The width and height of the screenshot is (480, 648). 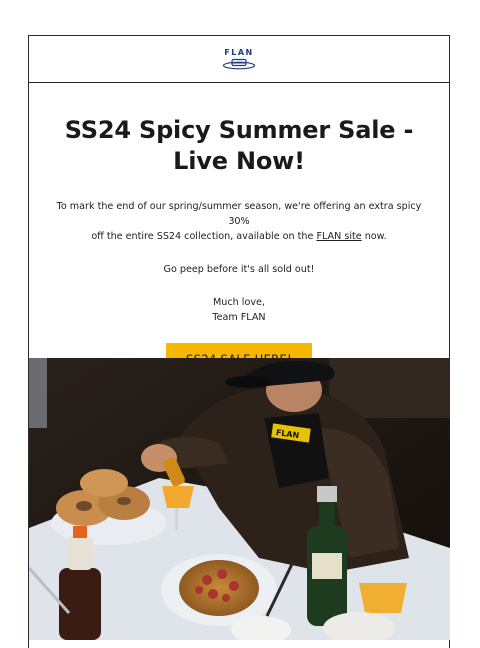 I want to click on hat-logo-icon, so click(x=239, y=64).